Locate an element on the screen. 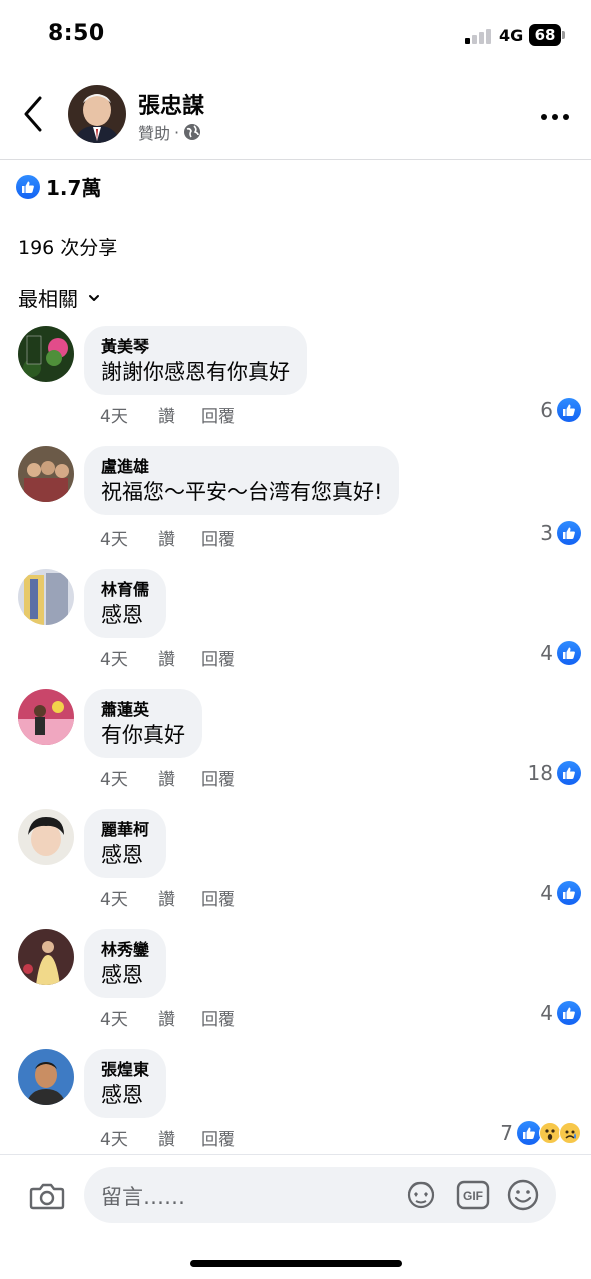  emoji-button is located at coordinates (523, 1195).